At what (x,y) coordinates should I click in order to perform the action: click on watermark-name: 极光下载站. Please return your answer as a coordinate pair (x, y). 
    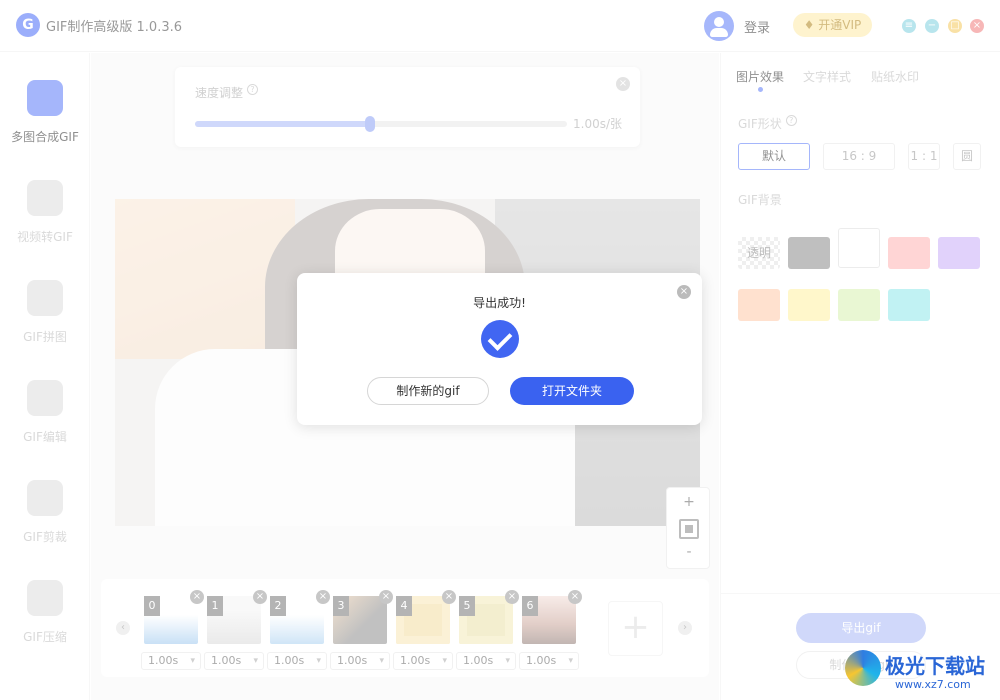
    Looking at the image, I should click on (935, 666).